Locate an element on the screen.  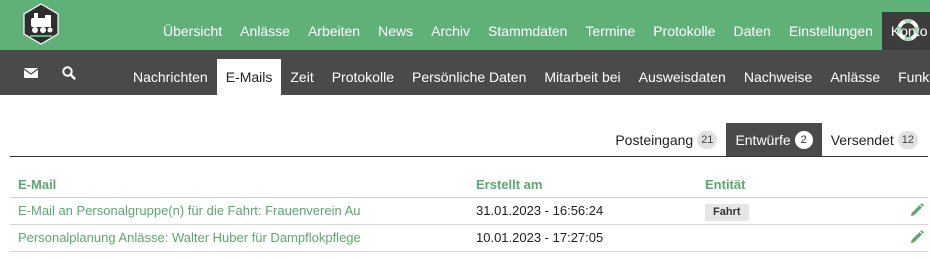
entity-badge: Fahrt is located at coordinates (727, 212).